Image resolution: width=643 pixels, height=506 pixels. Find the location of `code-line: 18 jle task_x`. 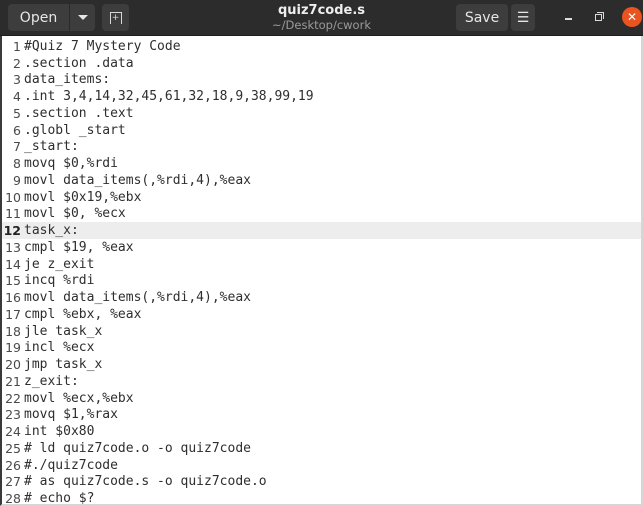

code-line: 18 jle task_x is located at coordinates (321, 331).